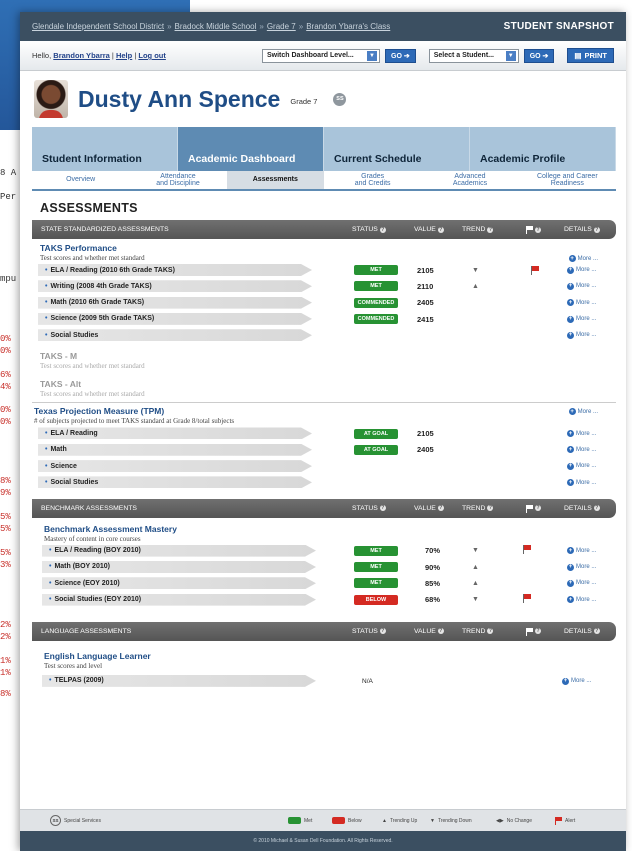  Describe the element at coordinates (101, 286) in the screenshot. I see `row-name: Writing (2008 4th Grade TAKS)` at that location.